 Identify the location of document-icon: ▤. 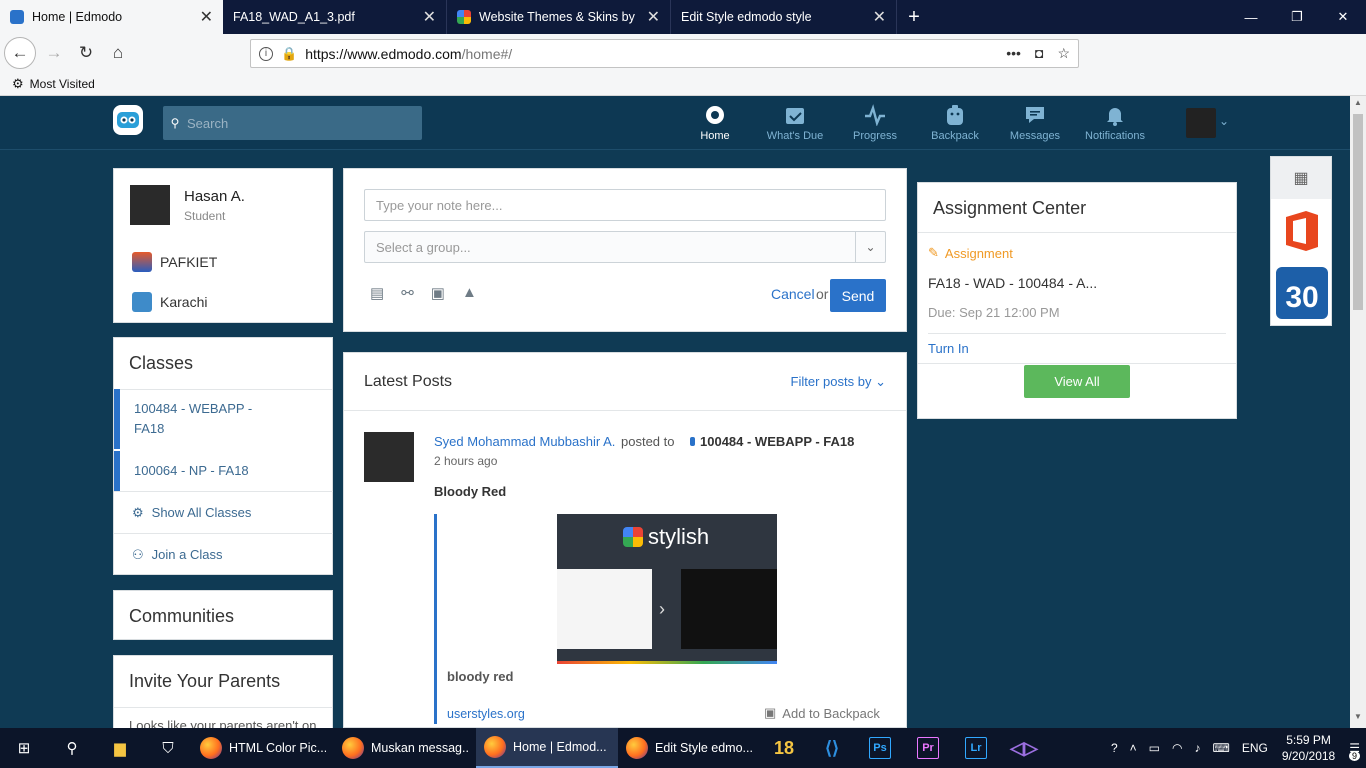
(377, 293).